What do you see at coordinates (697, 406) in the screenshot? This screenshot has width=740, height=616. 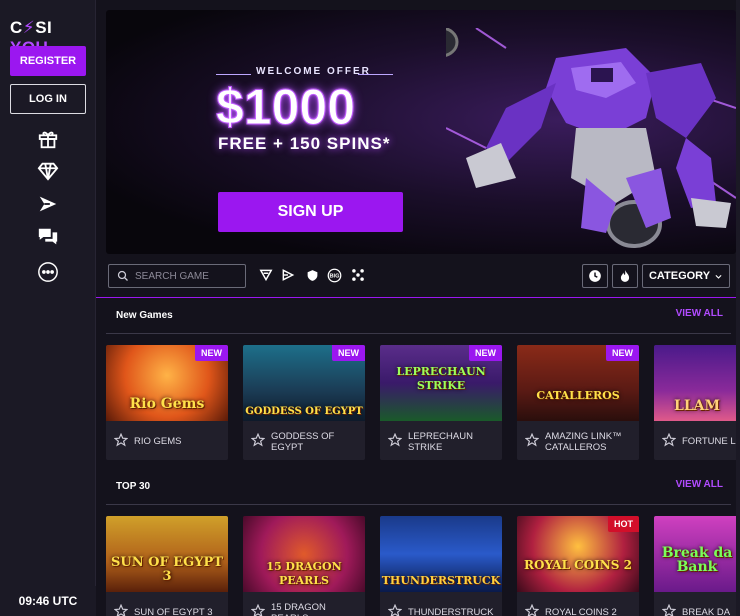 I see `thumbnail-title: LLAM` at bounding box center [697, 406].